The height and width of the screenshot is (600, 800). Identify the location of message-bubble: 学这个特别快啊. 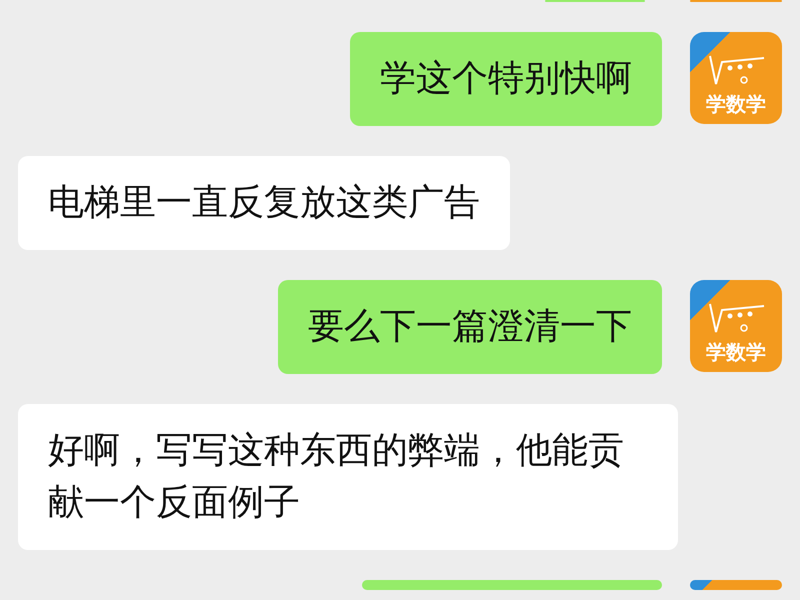
(506, 79).